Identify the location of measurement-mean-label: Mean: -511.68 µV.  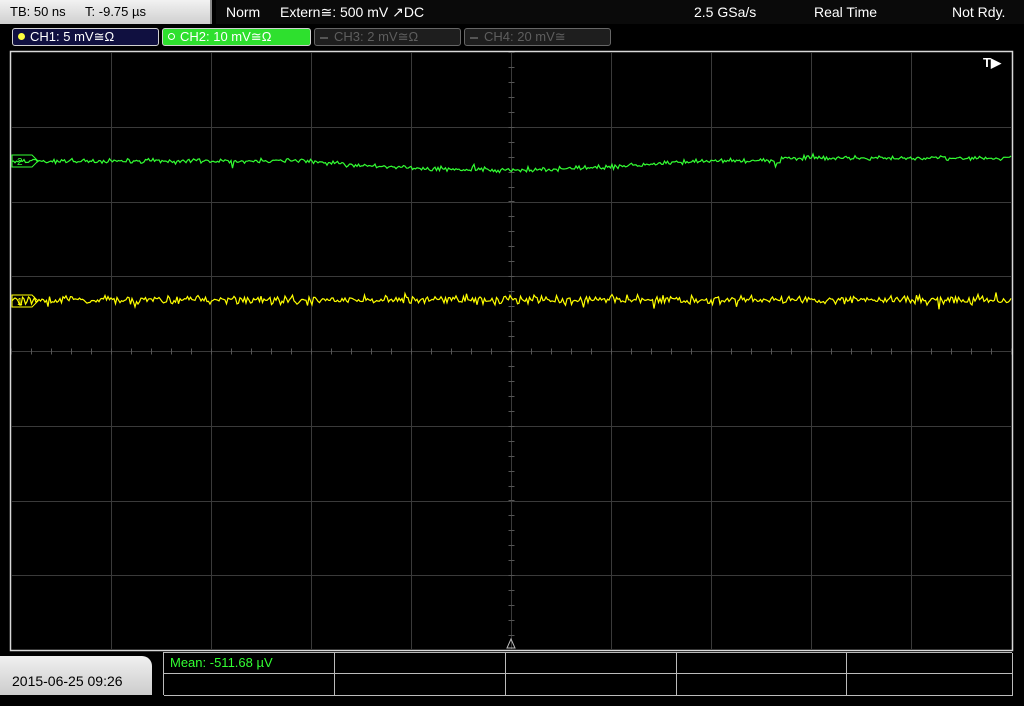
(221, 662).